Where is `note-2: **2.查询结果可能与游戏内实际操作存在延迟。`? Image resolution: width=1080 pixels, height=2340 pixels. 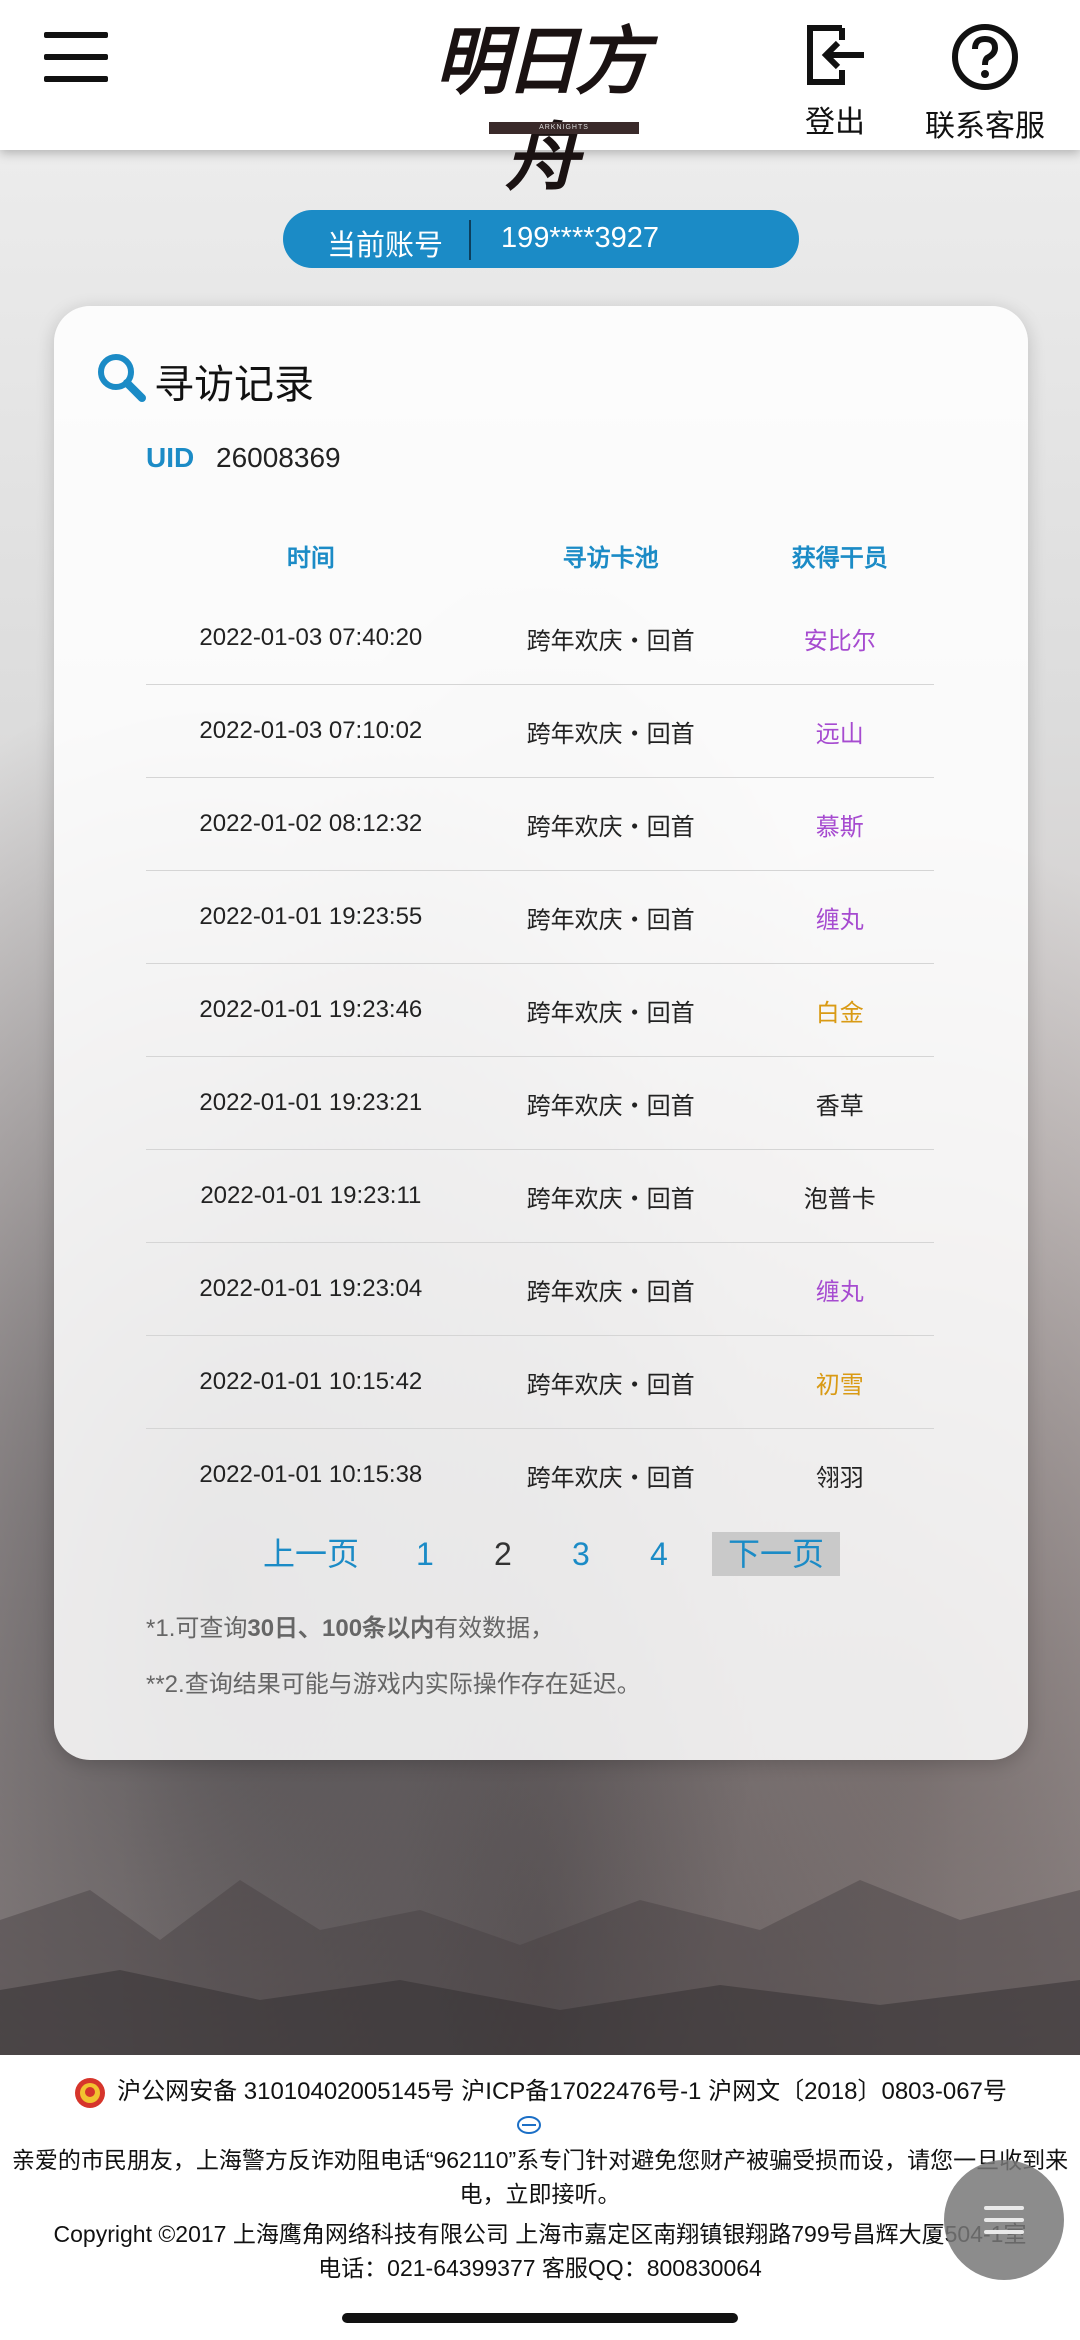 note-2: **2.查询结果可能与游戏内实际操作存在延迟。 is located at coordinates (393, 1684).